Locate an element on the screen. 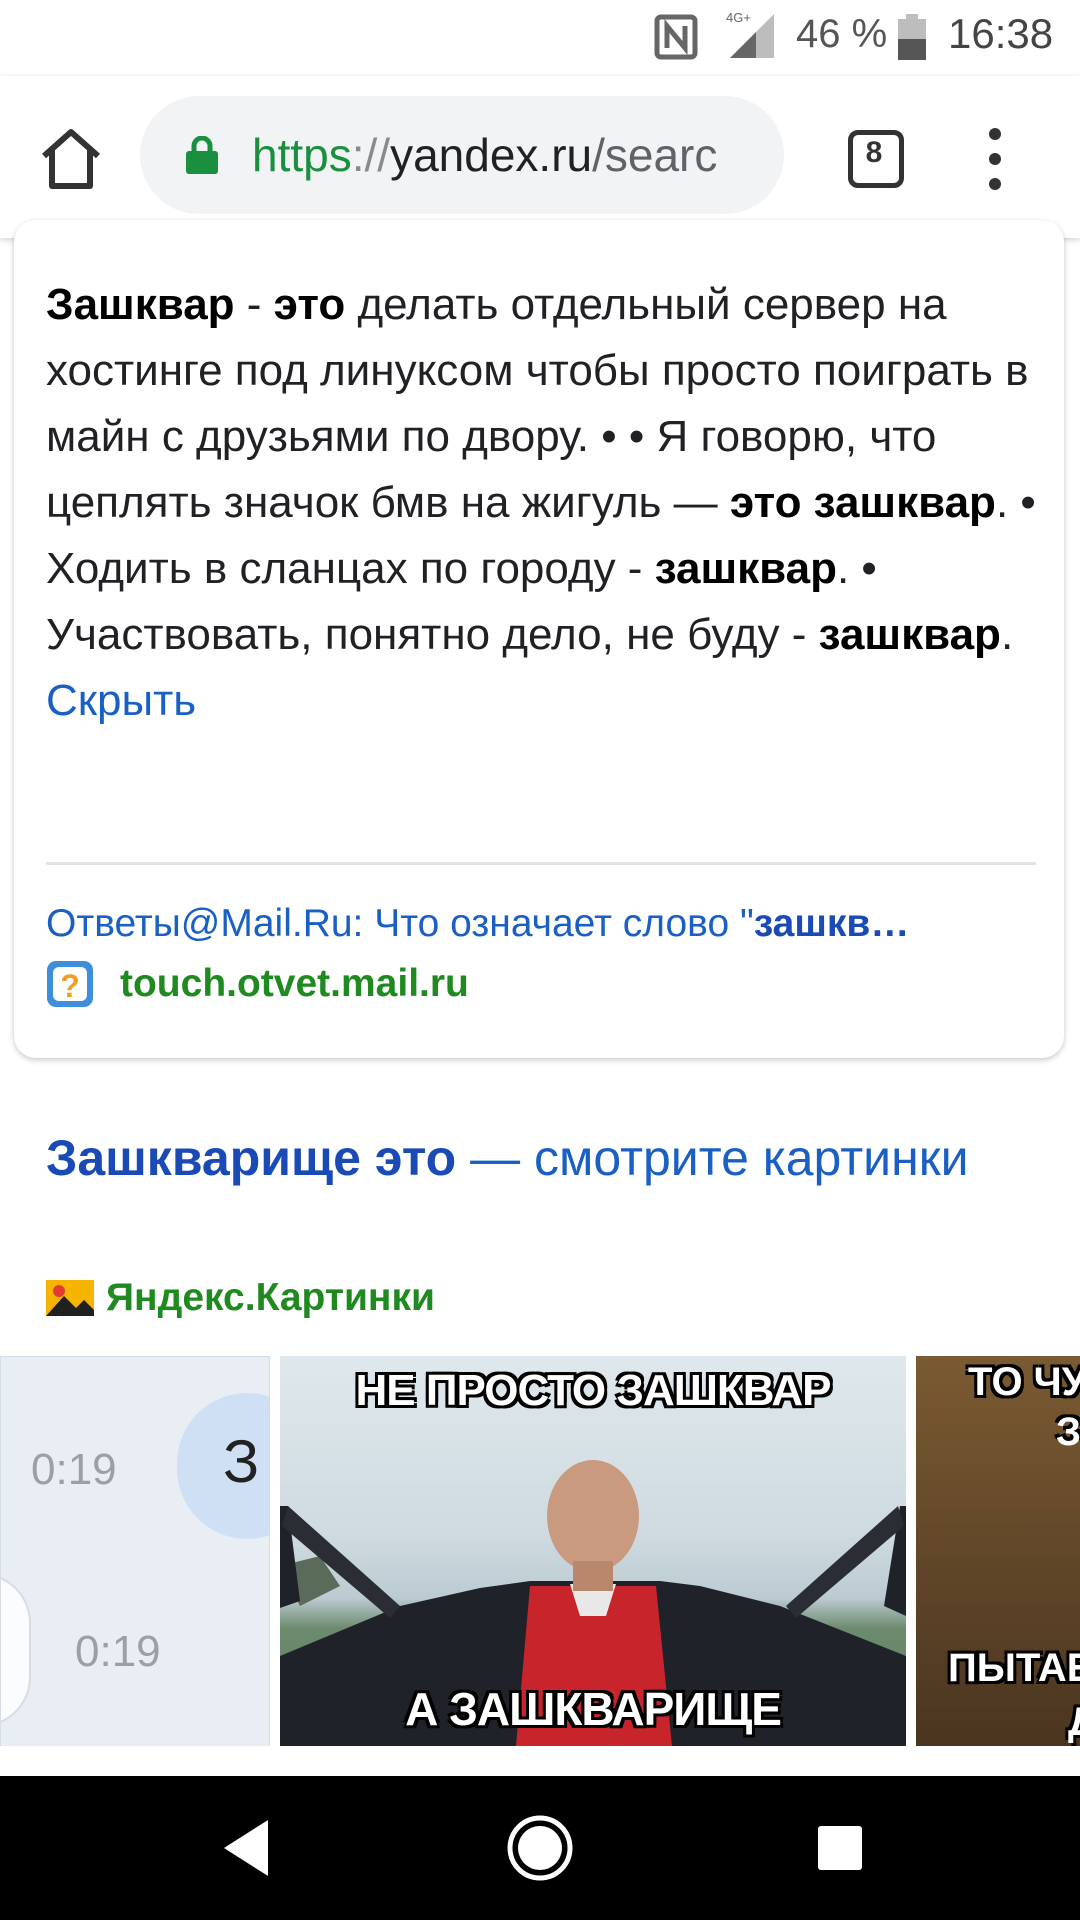 Image resolution: width=1080 pixels, height=1920 pixels. images-result-title: Зашкварище это — смотрите картинки is located at coordinates (526, 1158).